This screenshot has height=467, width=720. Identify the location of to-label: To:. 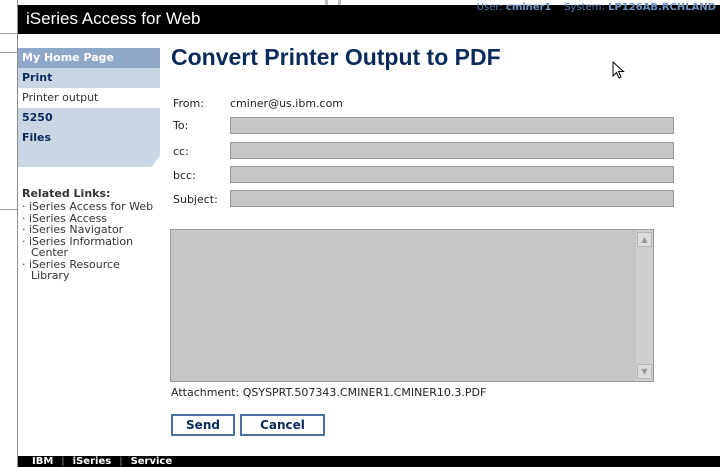
(181, 125).